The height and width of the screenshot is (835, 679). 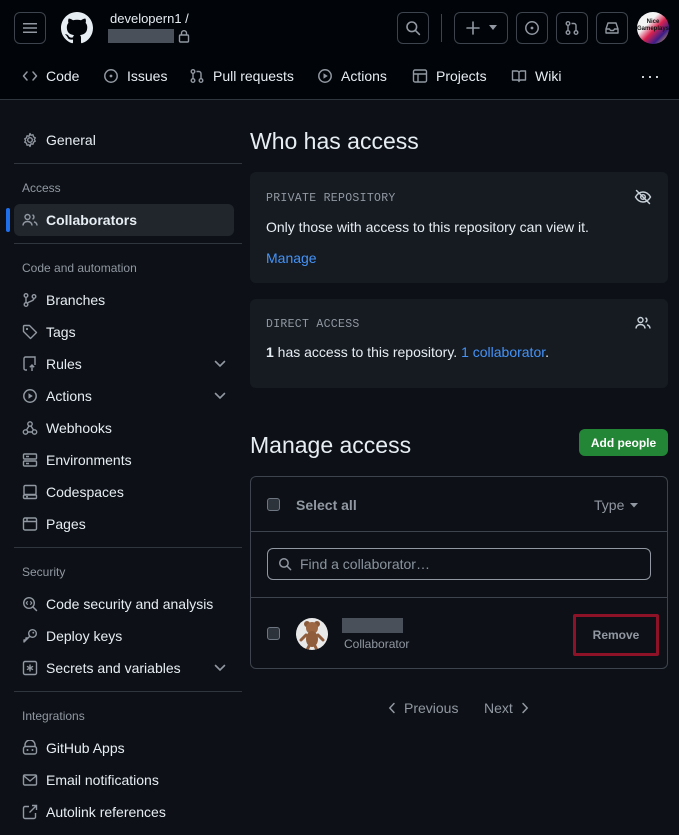 What do you see at coordinates (30, 396) in the screenshot?
I see `play-icon` at bounding box center [30, 396].